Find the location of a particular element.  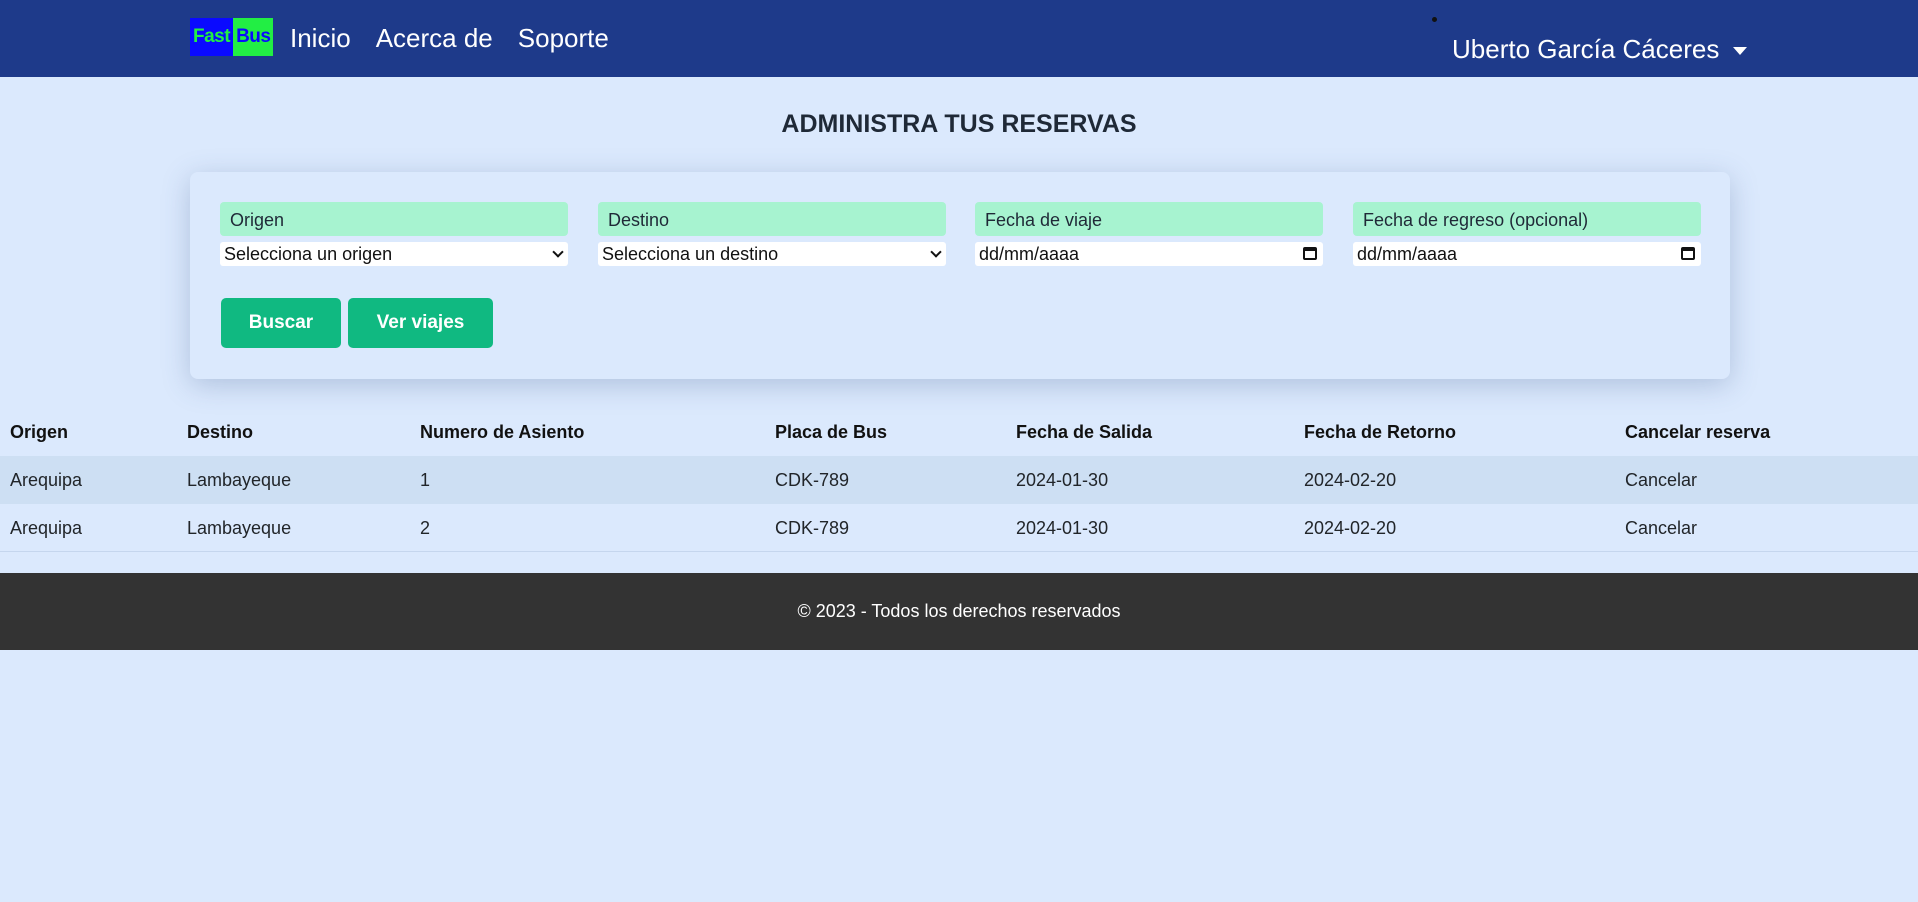

nav-links: Inicio Acerca de Soporte is located at coordinates (462, 38).